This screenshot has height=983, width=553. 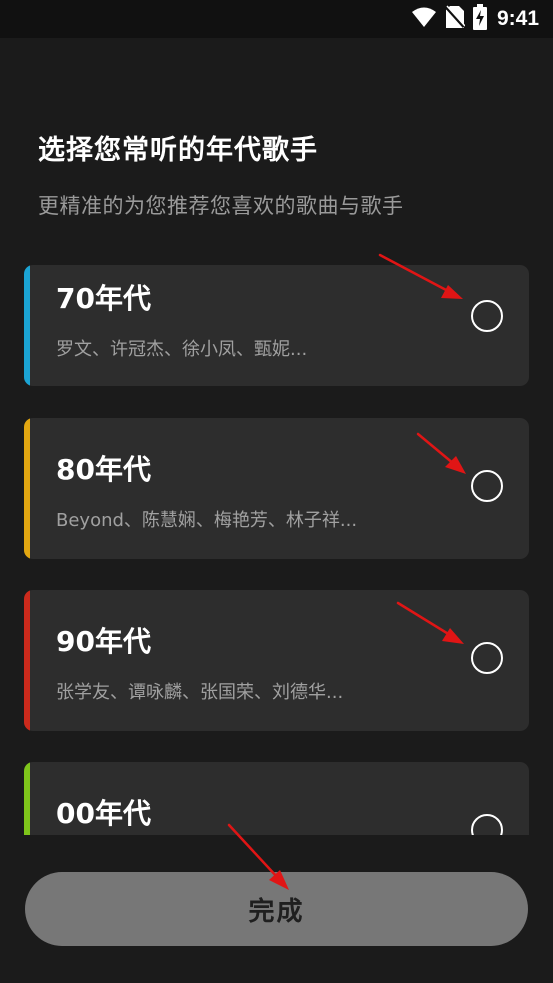 What do you see at coordinates (221, 206) in the screenshot?
I see `page-subtitle: 更精准的为您推荐您喜欢的歌曲与歌手` at bounding box center [221, 206].